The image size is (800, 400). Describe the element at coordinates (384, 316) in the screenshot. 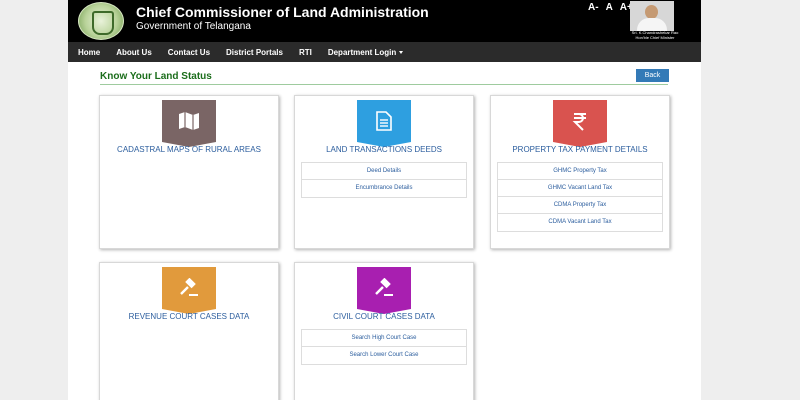

I see `card-title: CIVIL COURT CASES DATA` at that location.